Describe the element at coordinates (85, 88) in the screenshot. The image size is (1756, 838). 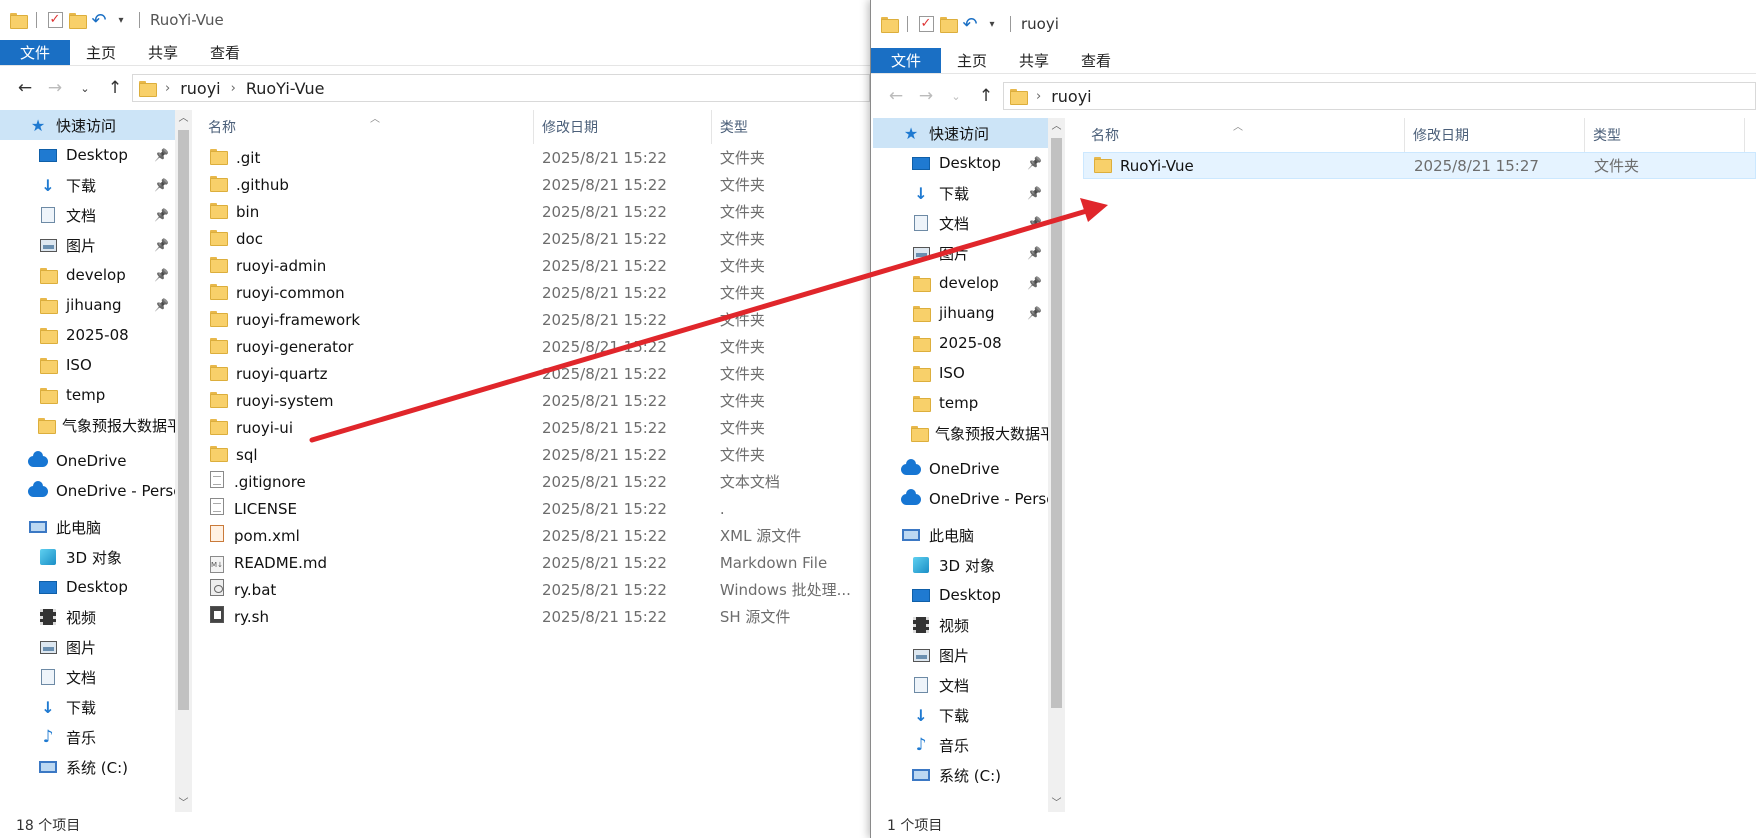
I see `recent-locations-chevron-icon: ⌄` at that location.